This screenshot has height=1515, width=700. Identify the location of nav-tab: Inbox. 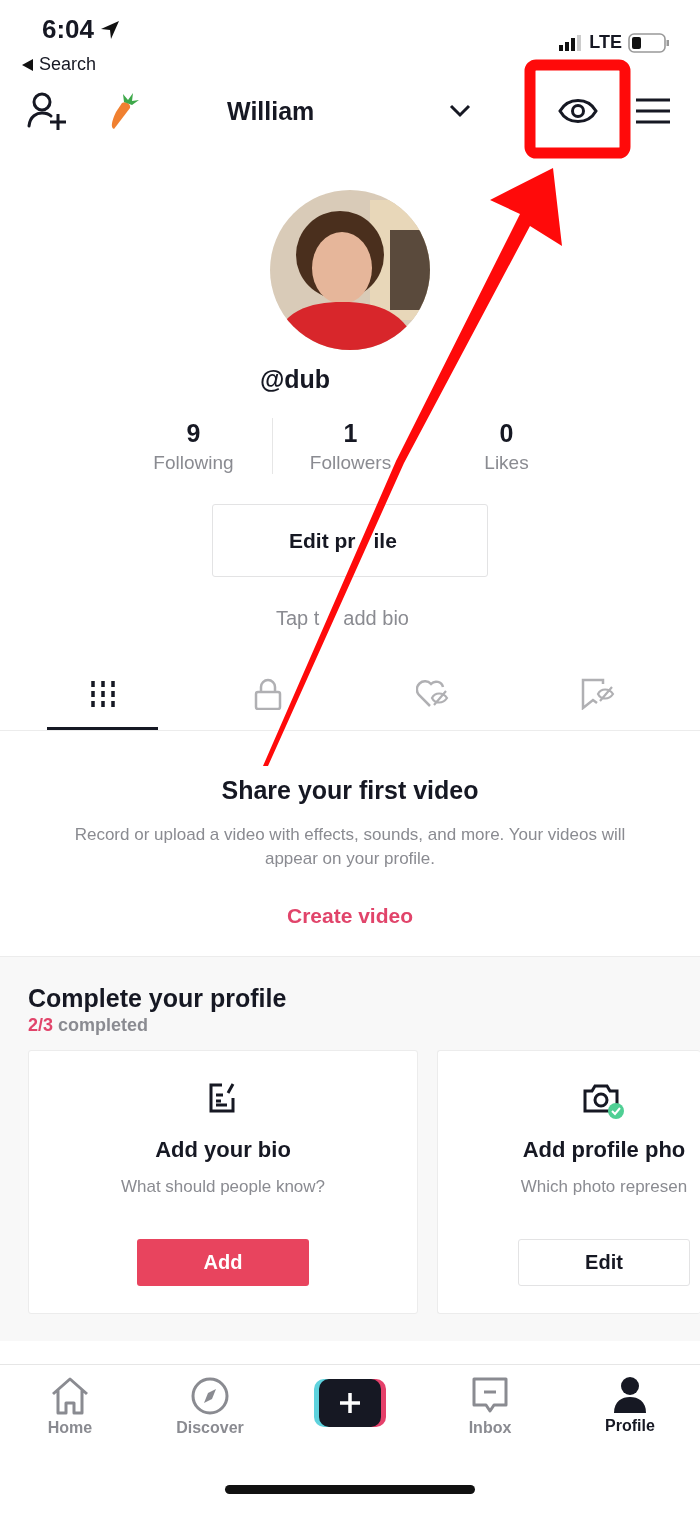
(490, 1407).